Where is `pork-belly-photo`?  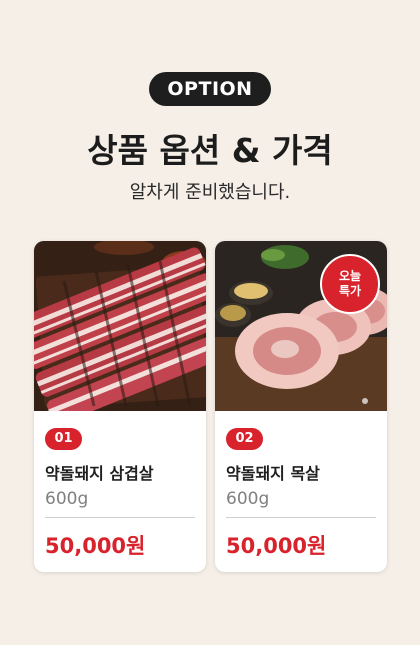
pork-belly-photo is located at coordinates (120, 326).